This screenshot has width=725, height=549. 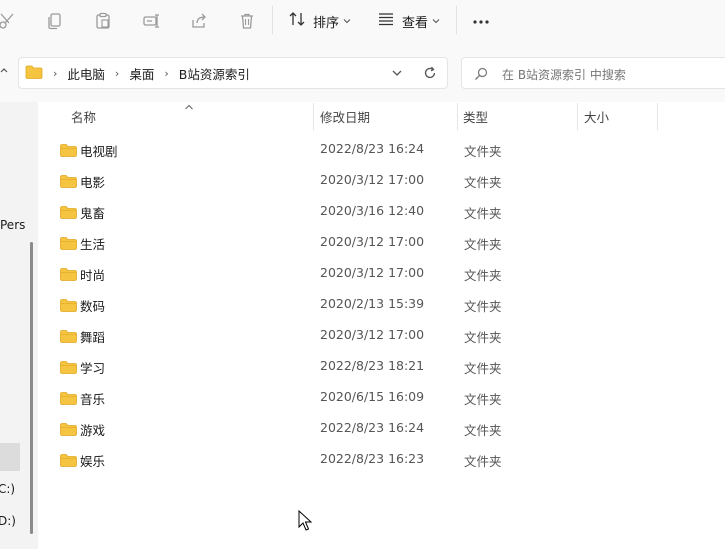 I want to click on file-name: 音乐, so click(x=93, y=399).